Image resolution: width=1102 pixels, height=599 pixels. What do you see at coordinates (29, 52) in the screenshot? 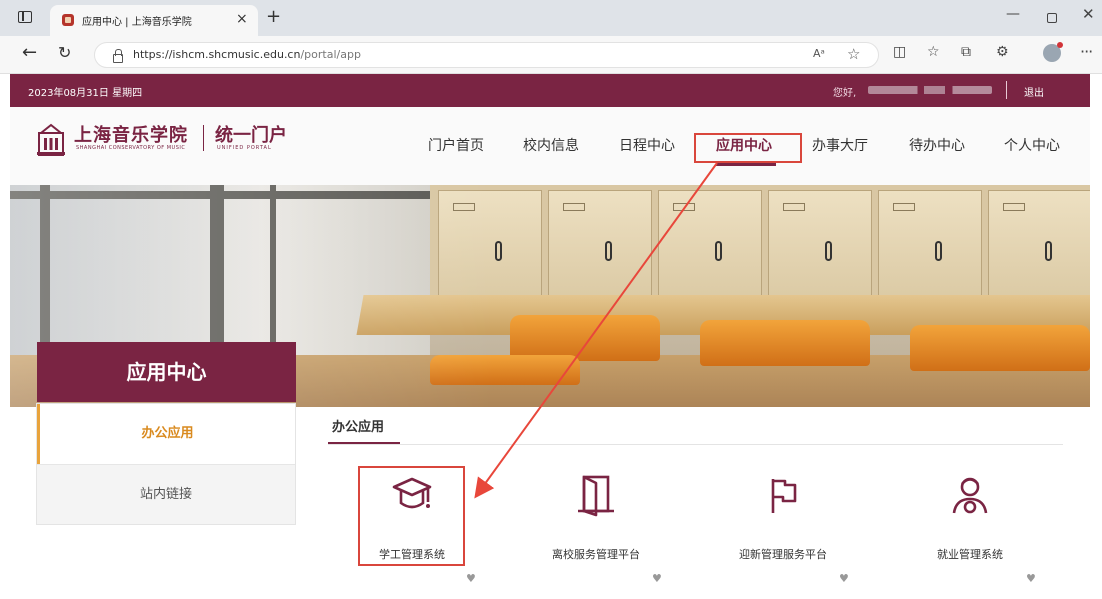
I see `back-icon: ←` at bounding box center [29, 52].